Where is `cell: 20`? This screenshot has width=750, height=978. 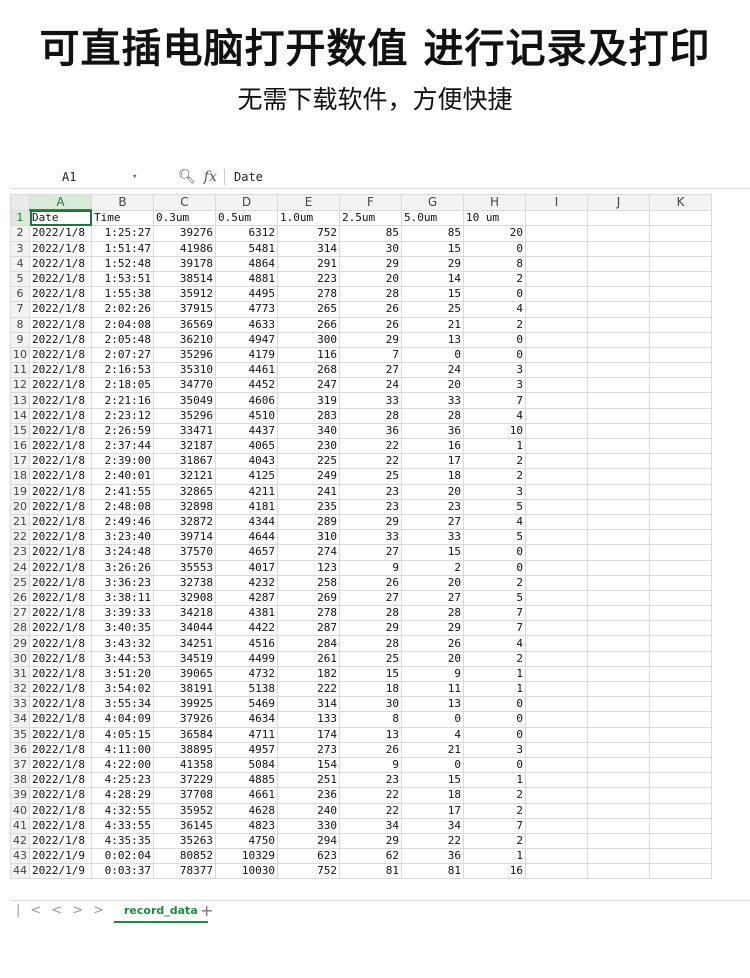
cell: 20 is located at coordinates (494, 233).